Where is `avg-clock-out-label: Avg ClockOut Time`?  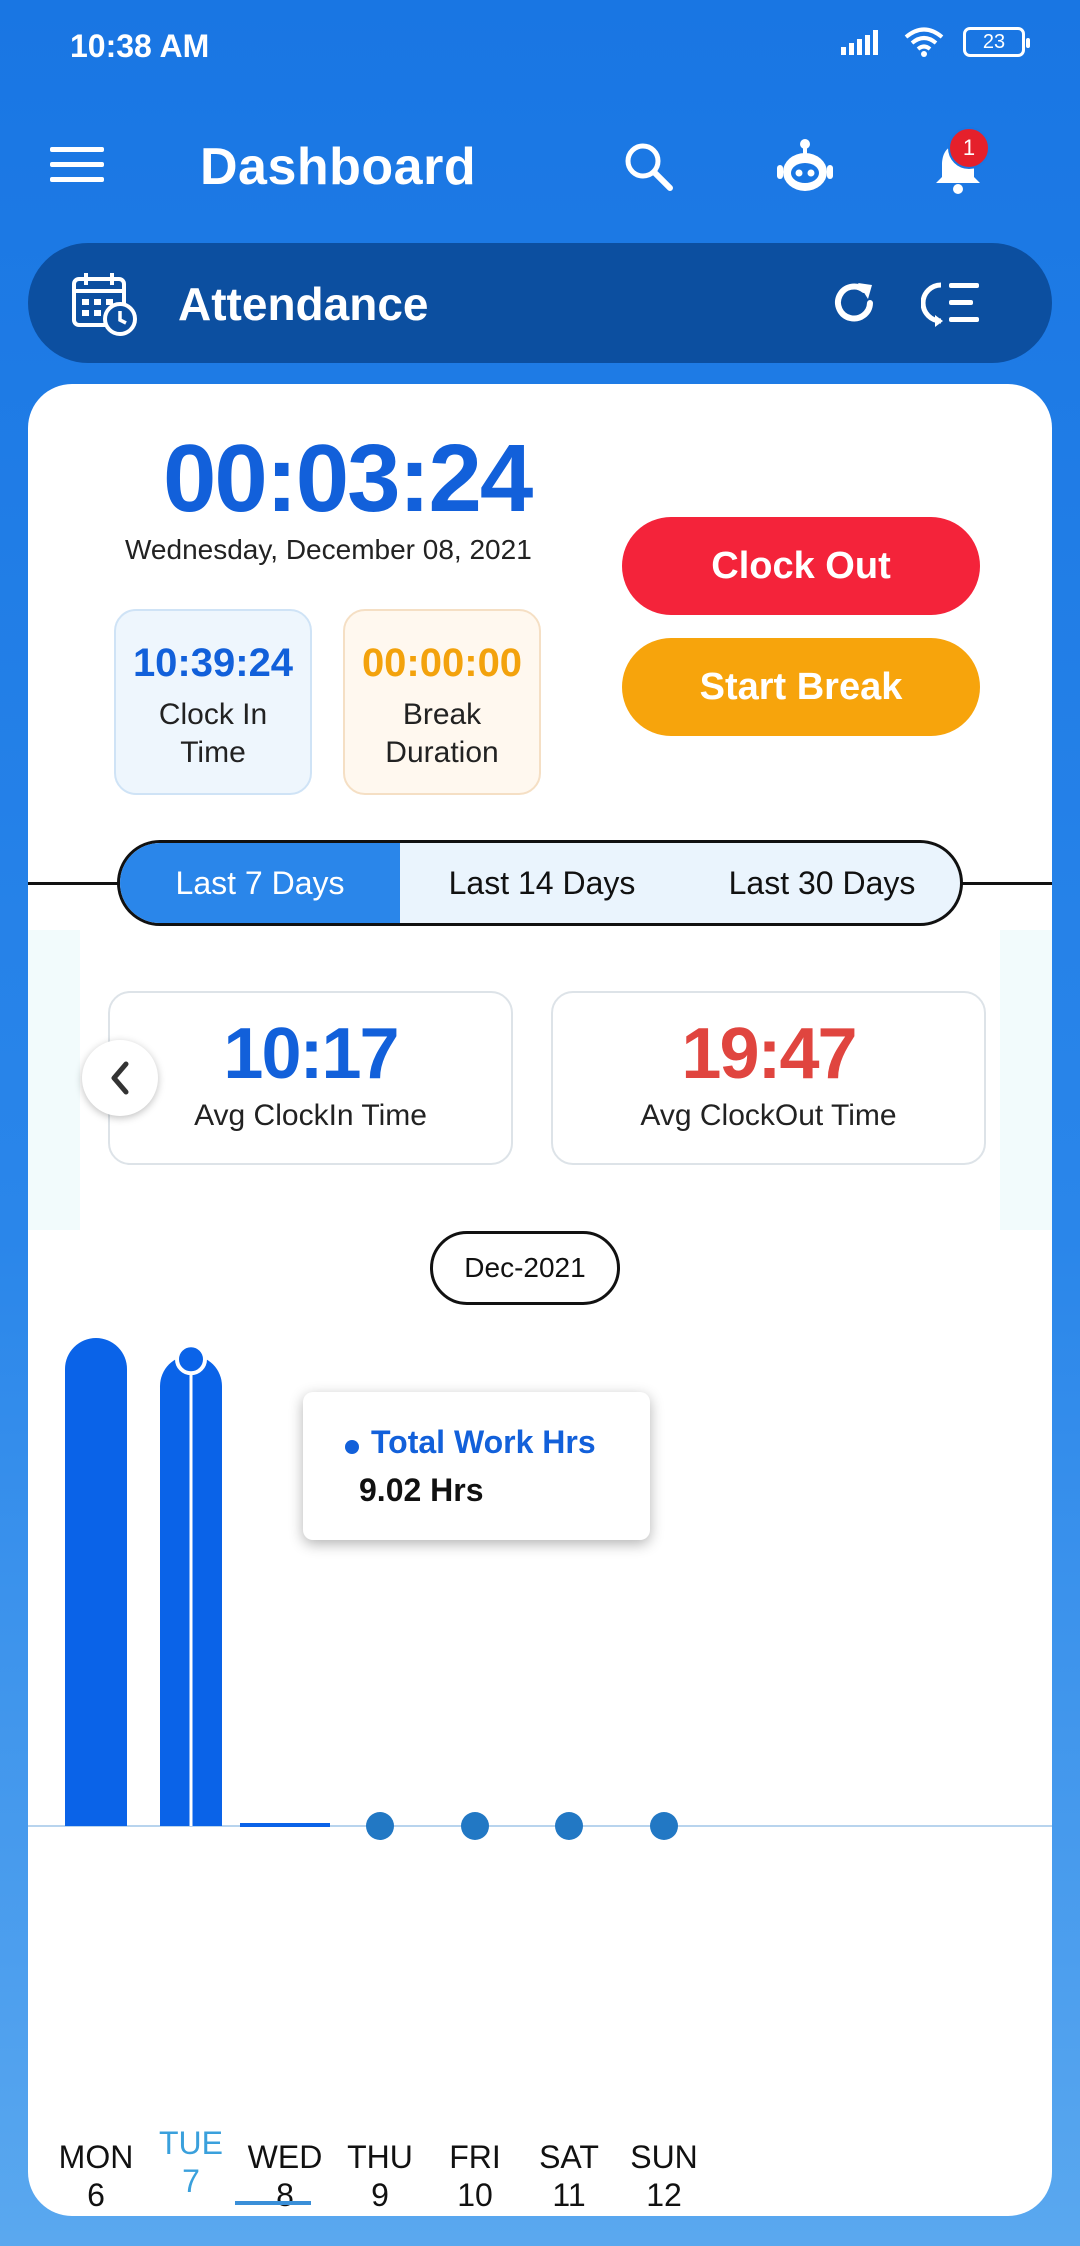 avg-clock-out-label: Avg ClockOut Time is located at coordinates (768, 1115).